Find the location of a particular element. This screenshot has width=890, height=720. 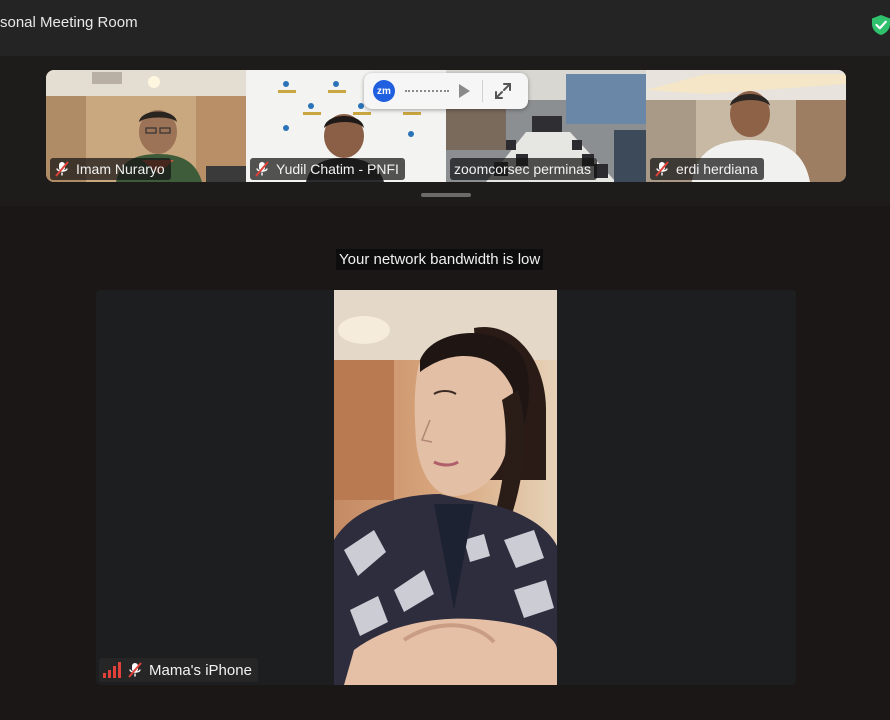

participant-tile: erdi herdiana is located at coordinates (746, 126).